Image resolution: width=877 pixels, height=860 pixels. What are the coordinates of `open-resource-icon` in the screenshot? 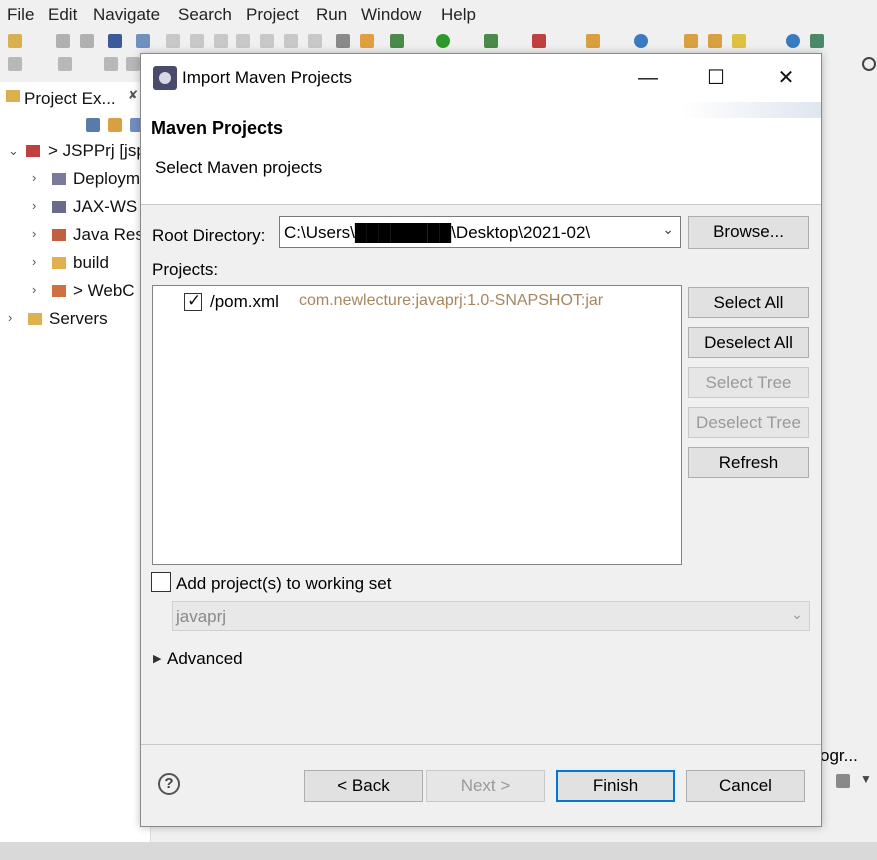 It's located at (715, 41).